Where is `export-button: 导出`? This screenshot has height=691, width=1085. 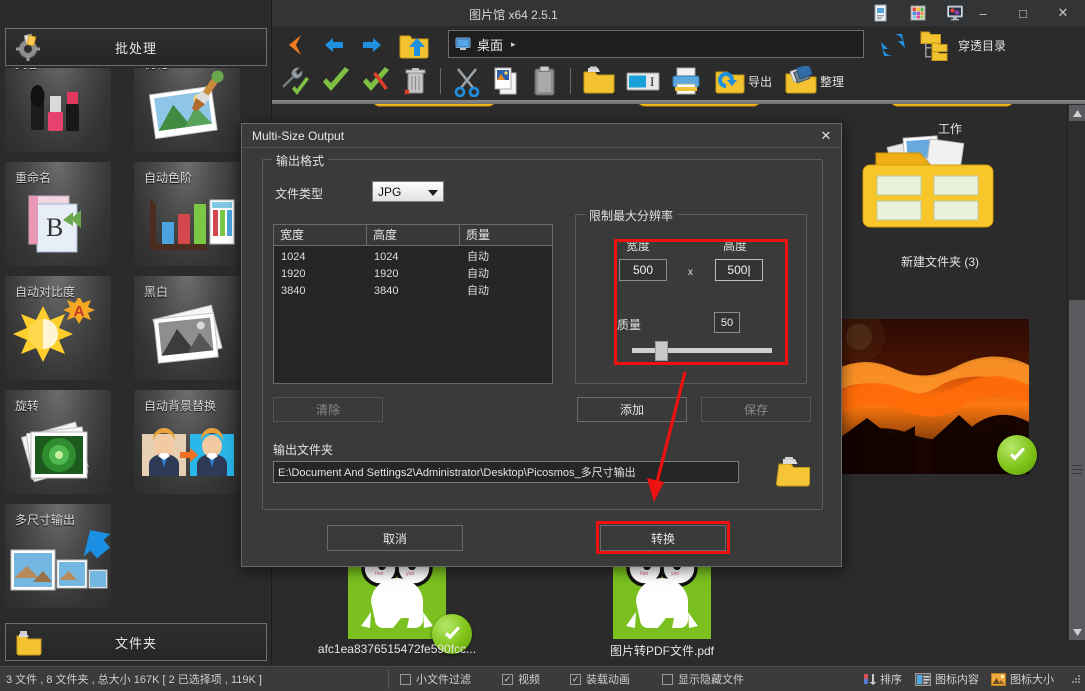
export-button: 导出 is located at coordinates (743, 81).